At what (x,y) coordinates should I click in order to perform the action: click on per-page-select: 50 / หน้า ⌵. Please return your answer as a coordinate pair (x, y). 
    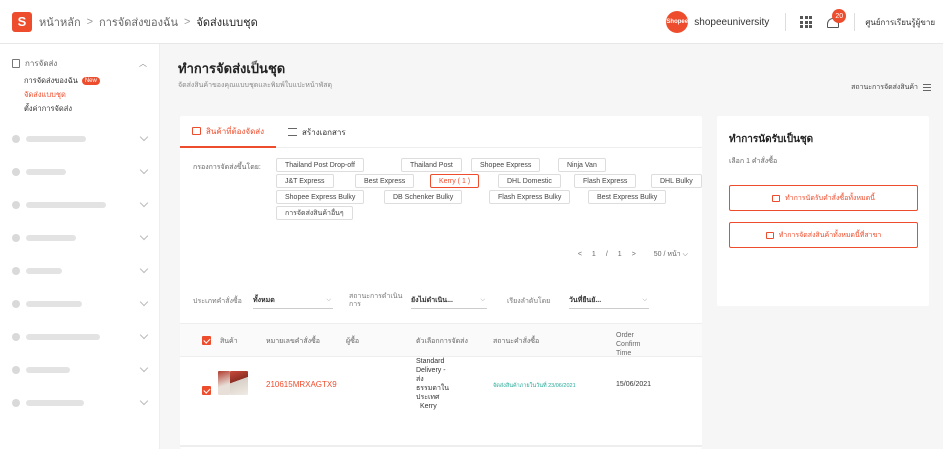
    Looking at the image, I should click on (671, 254).